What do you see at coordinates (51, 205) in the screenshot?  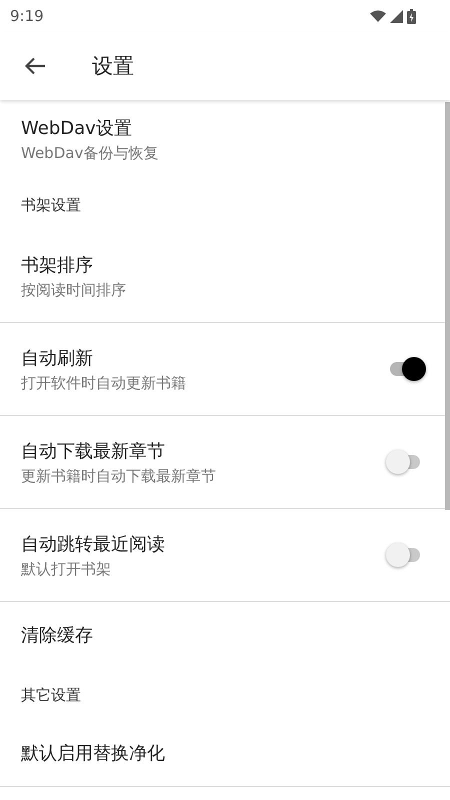 I see `section-header: 书架设置` at bounding box center [51, 205].